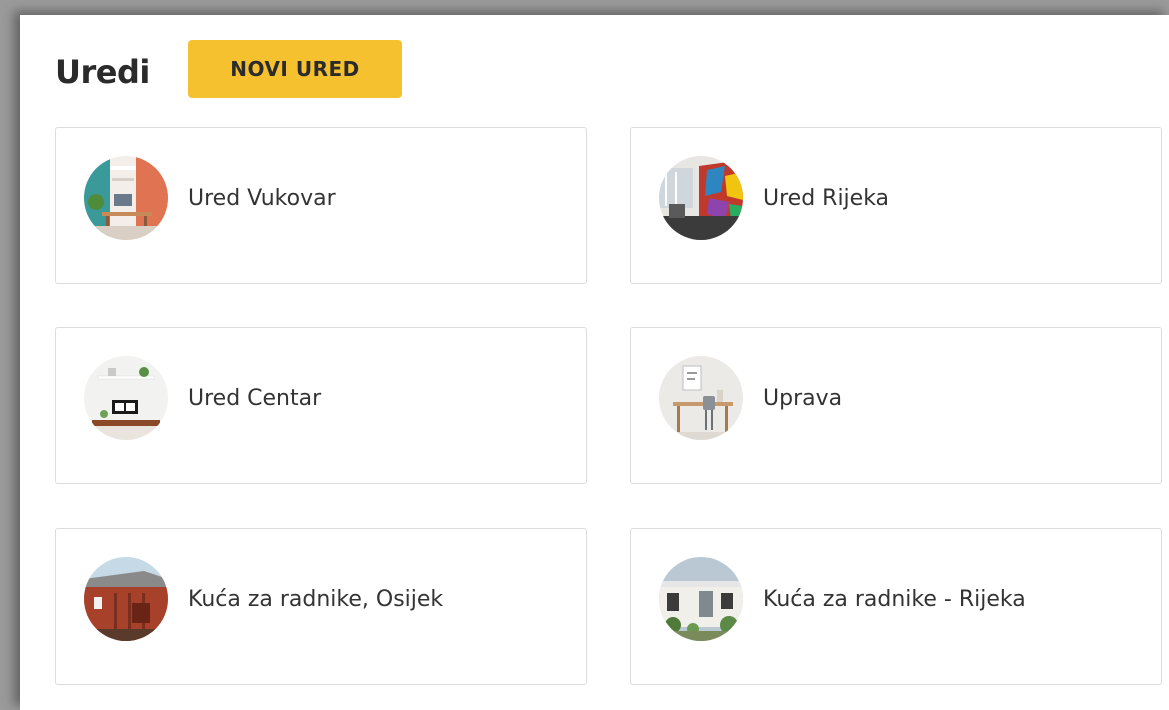  What do you see at coordinates (826, 198) in the screenshot?
I see `office-name: Ured Rijeka` at bounding box center [826, 198].